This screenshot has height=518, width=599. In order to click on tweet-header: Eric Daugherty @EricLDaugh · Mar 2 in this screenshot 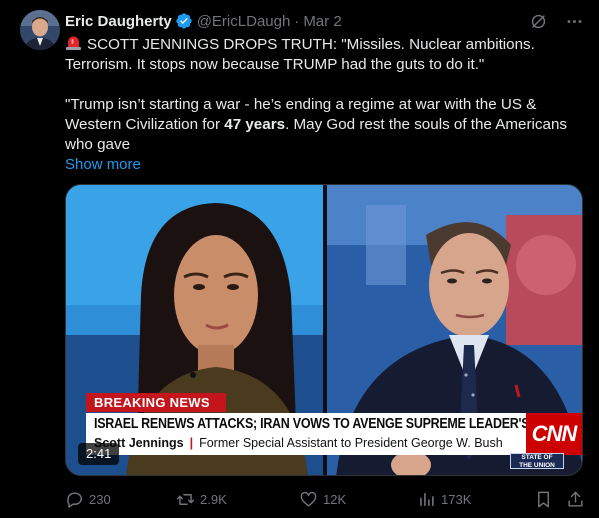, I will do `click(203, 21)`.